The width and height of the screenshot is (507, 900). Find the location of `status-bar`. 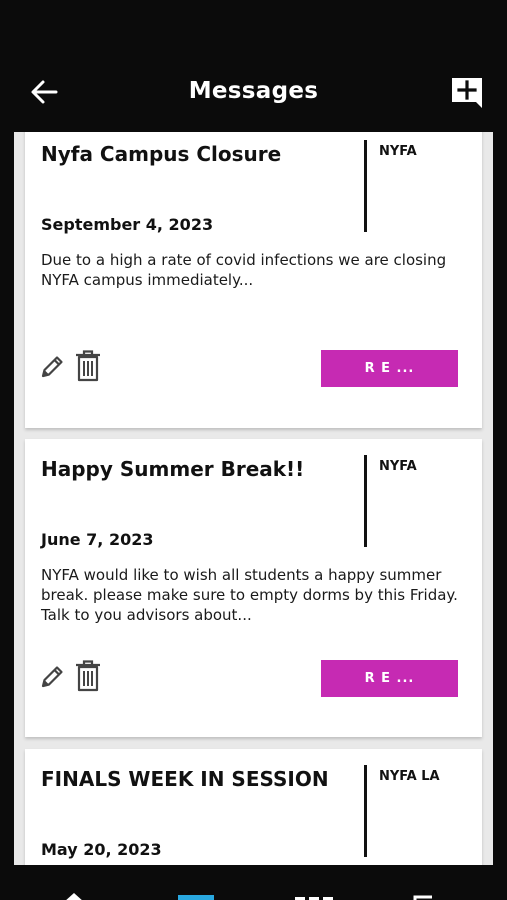

status-bar is located at coordinates (253, 29).